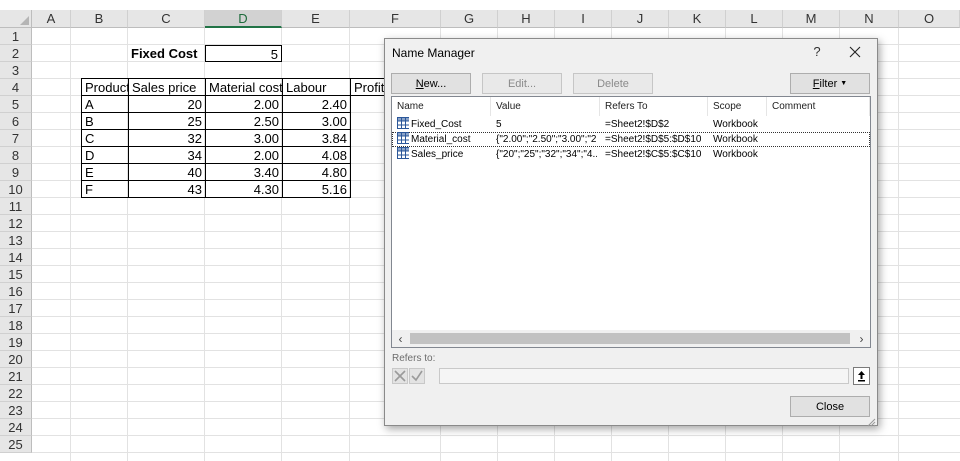 The width and height of the screenshot is (960, 461). I want to click on scrollbar-thumb, so click(630, 338).